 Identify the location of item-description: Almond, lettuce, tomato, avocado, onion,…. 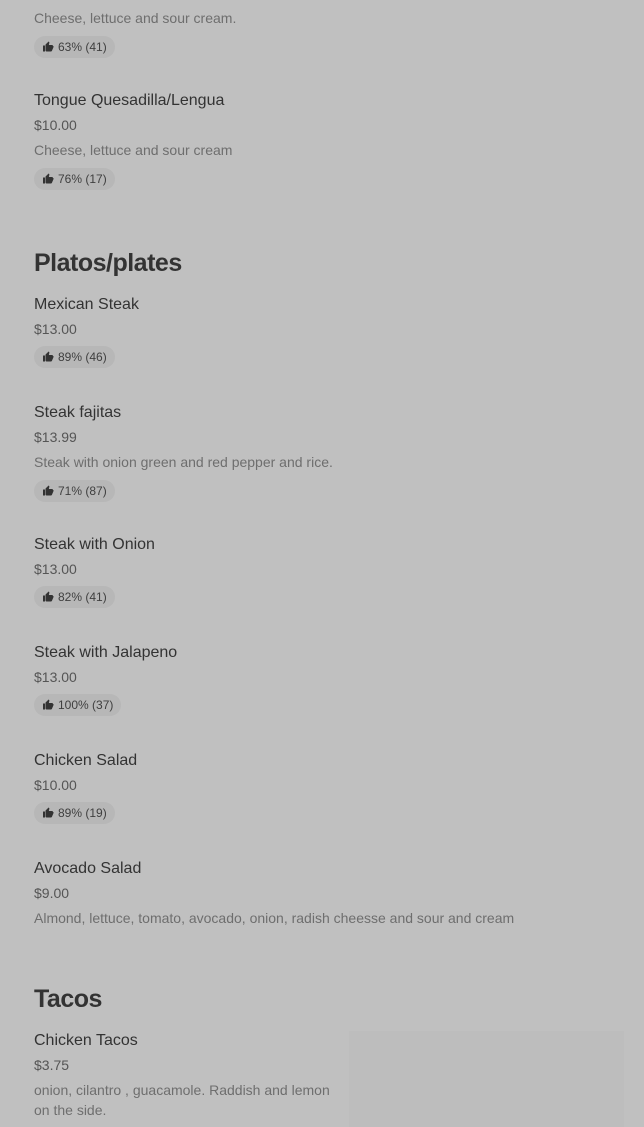
(274, 918).